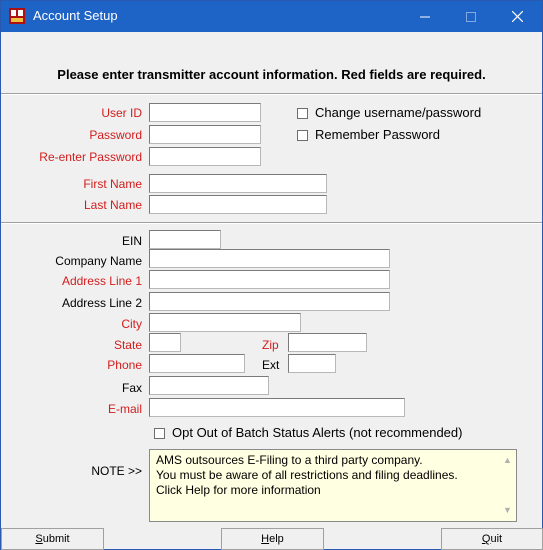  Describe the element at coordinates (271, 16) in the screenshot. I see `title-bar: Account Setup` at that location.